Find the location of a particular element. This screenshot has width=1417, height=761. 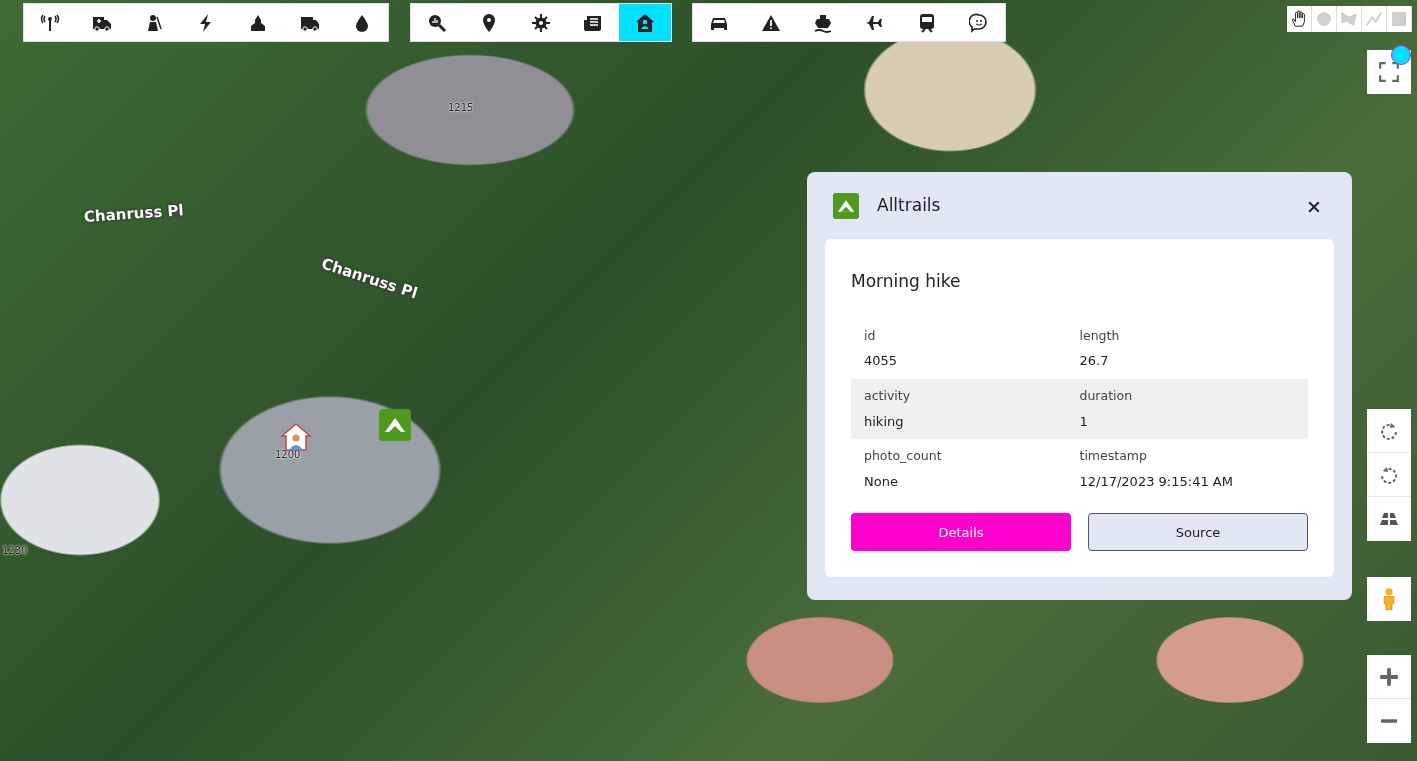

street-label: Chanruss Pl is located at coordinates (134, 214).